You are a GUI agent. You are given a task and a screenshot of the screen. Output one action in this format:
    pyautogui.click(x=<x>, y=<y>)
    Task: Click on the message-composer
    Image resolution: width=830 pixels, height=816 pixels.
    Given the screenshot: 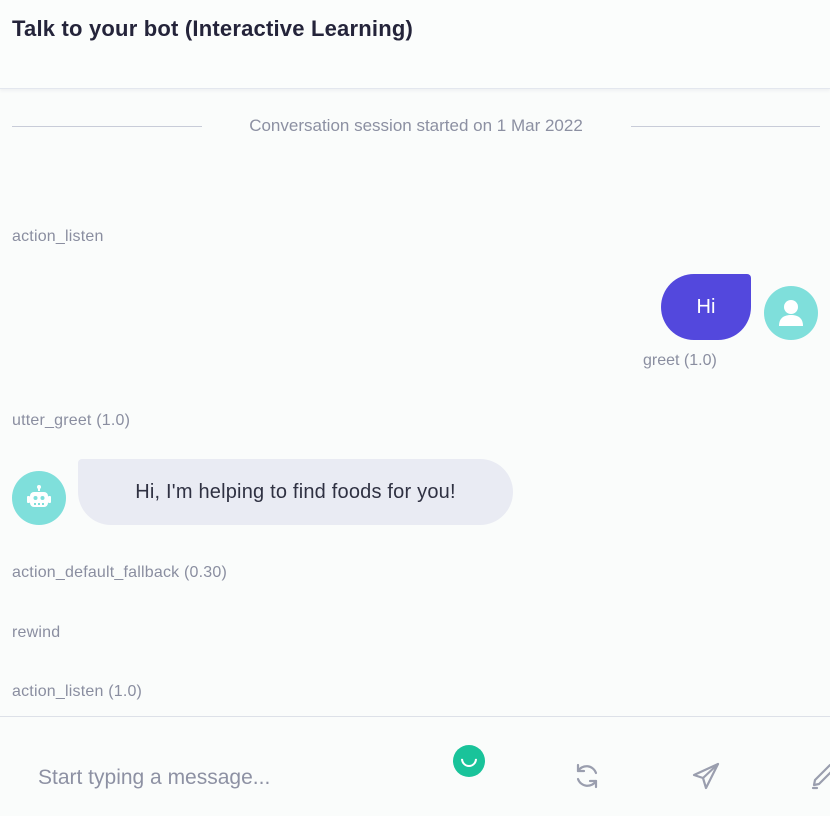 What is the action you would take?
    pyautogui.click(x=415, y=766)
    